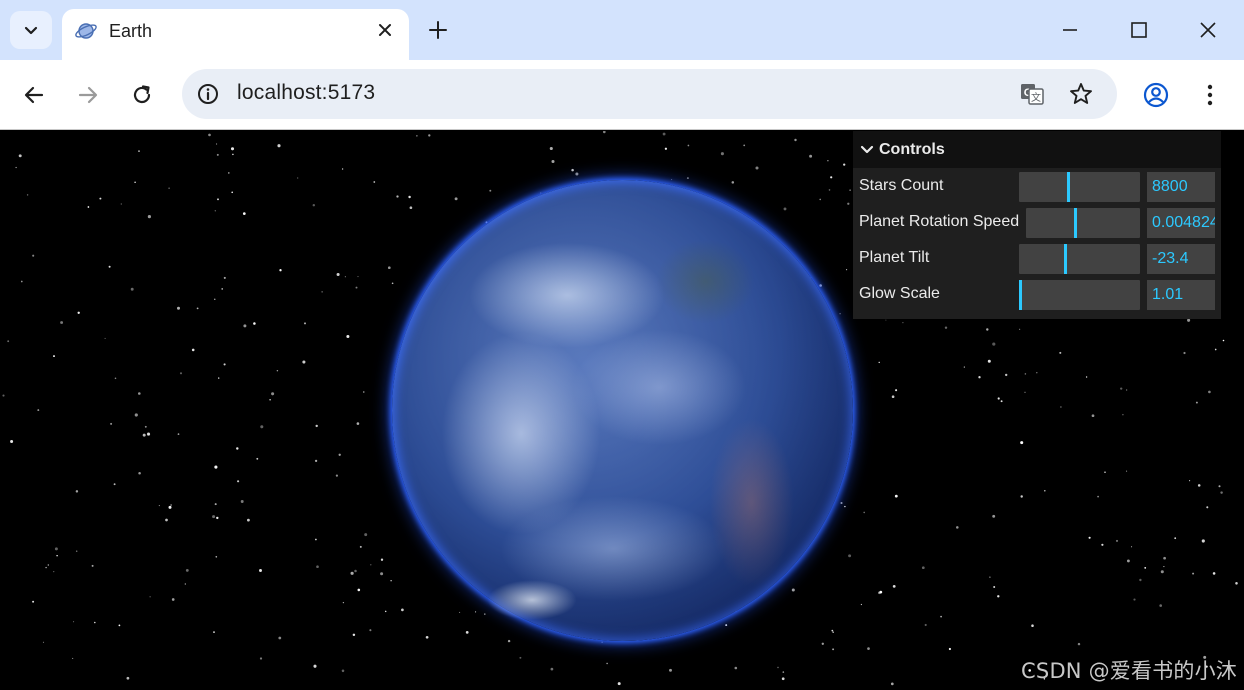 This screenshot has height=690, width=1244. I want to click on planet-rotation-speed-slider, so click(1083, 223).